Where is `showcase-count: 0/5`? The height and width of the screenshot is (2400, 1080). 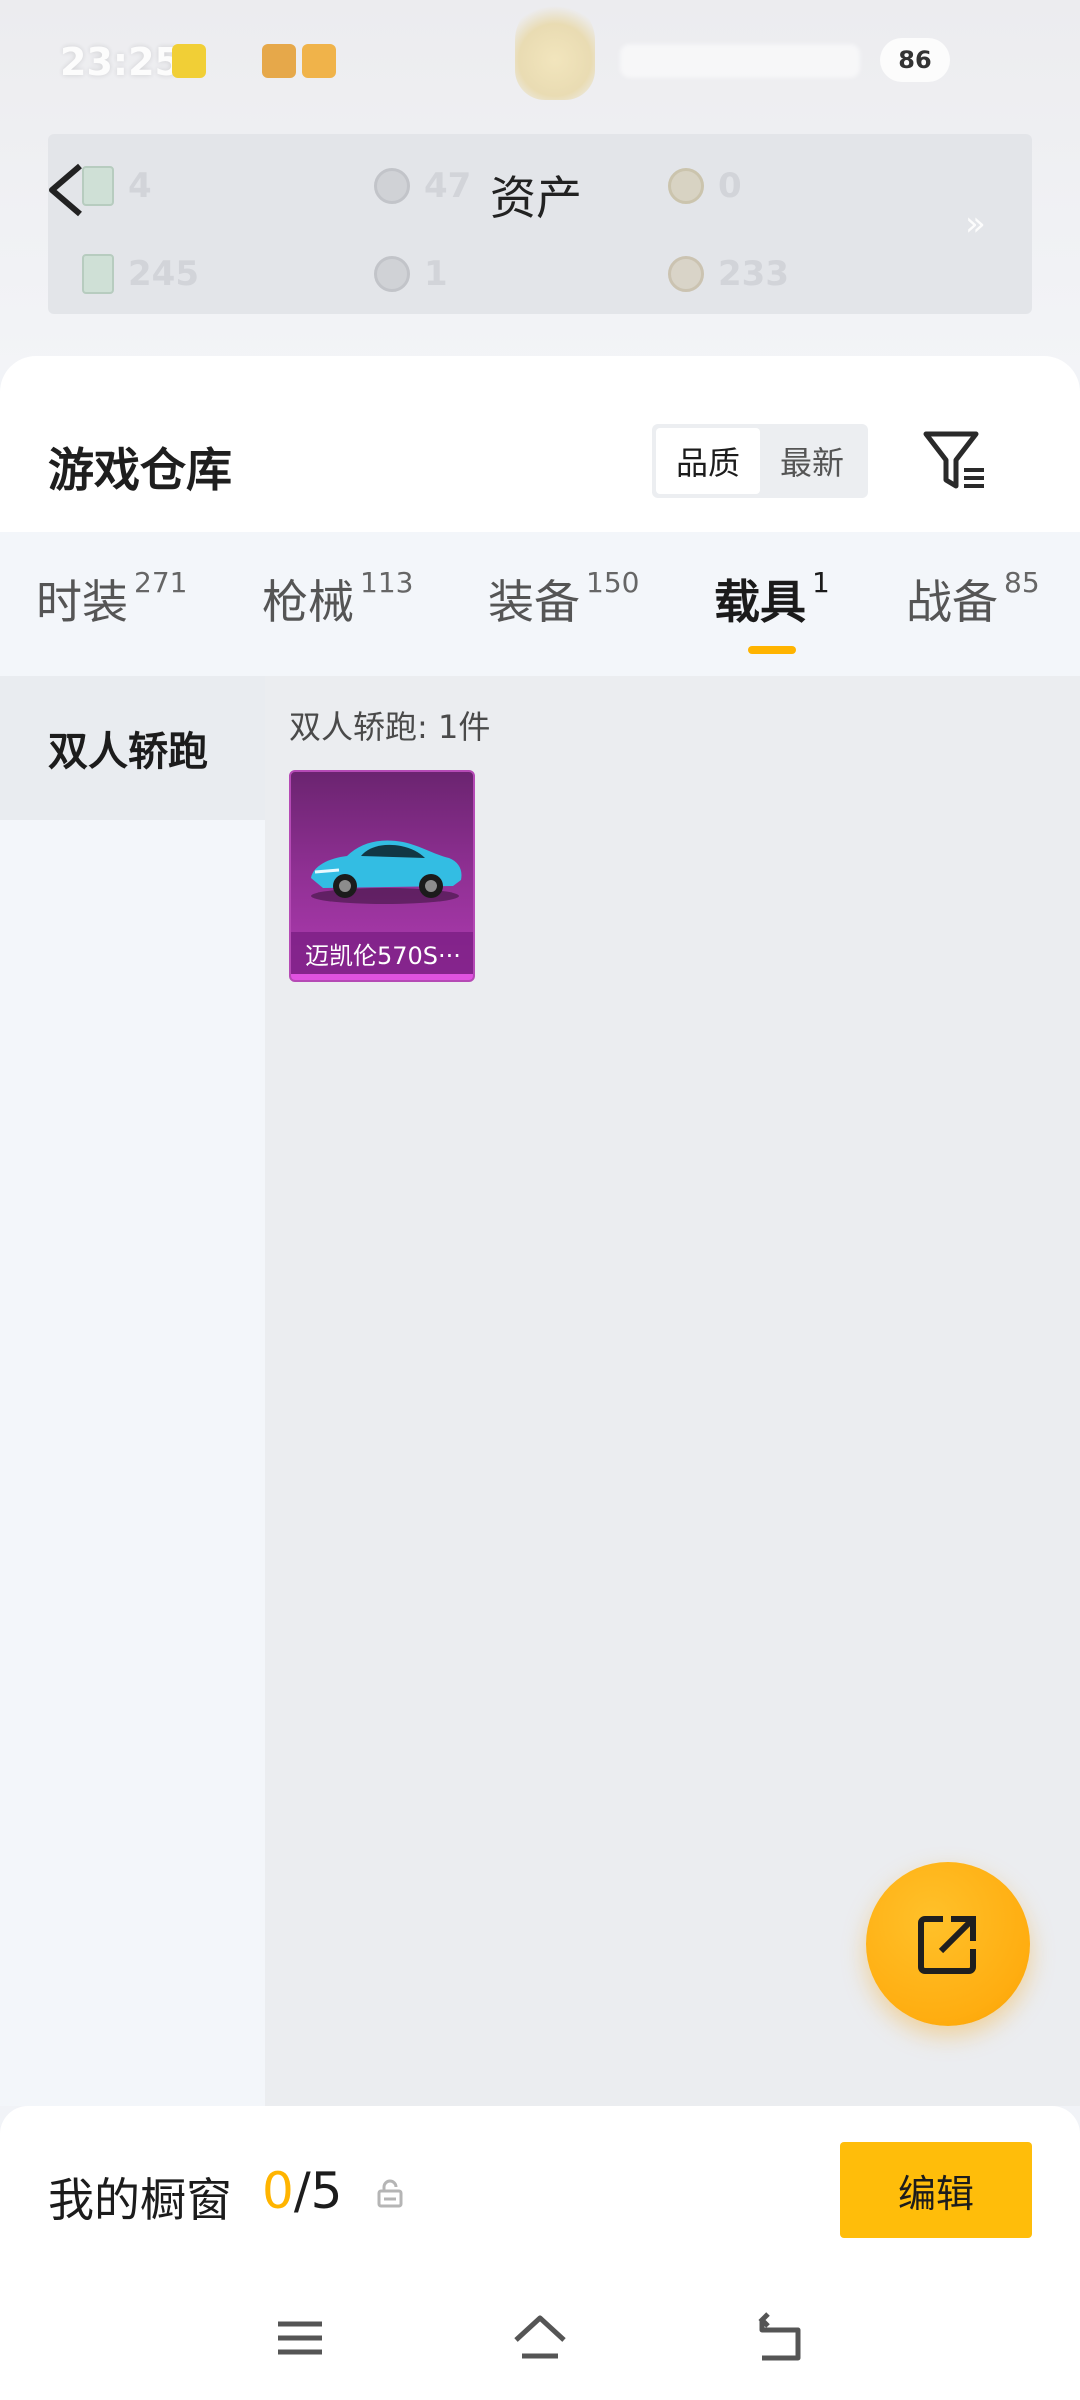
showcase-count: 0/5 is located at coordinates (302, 2191).